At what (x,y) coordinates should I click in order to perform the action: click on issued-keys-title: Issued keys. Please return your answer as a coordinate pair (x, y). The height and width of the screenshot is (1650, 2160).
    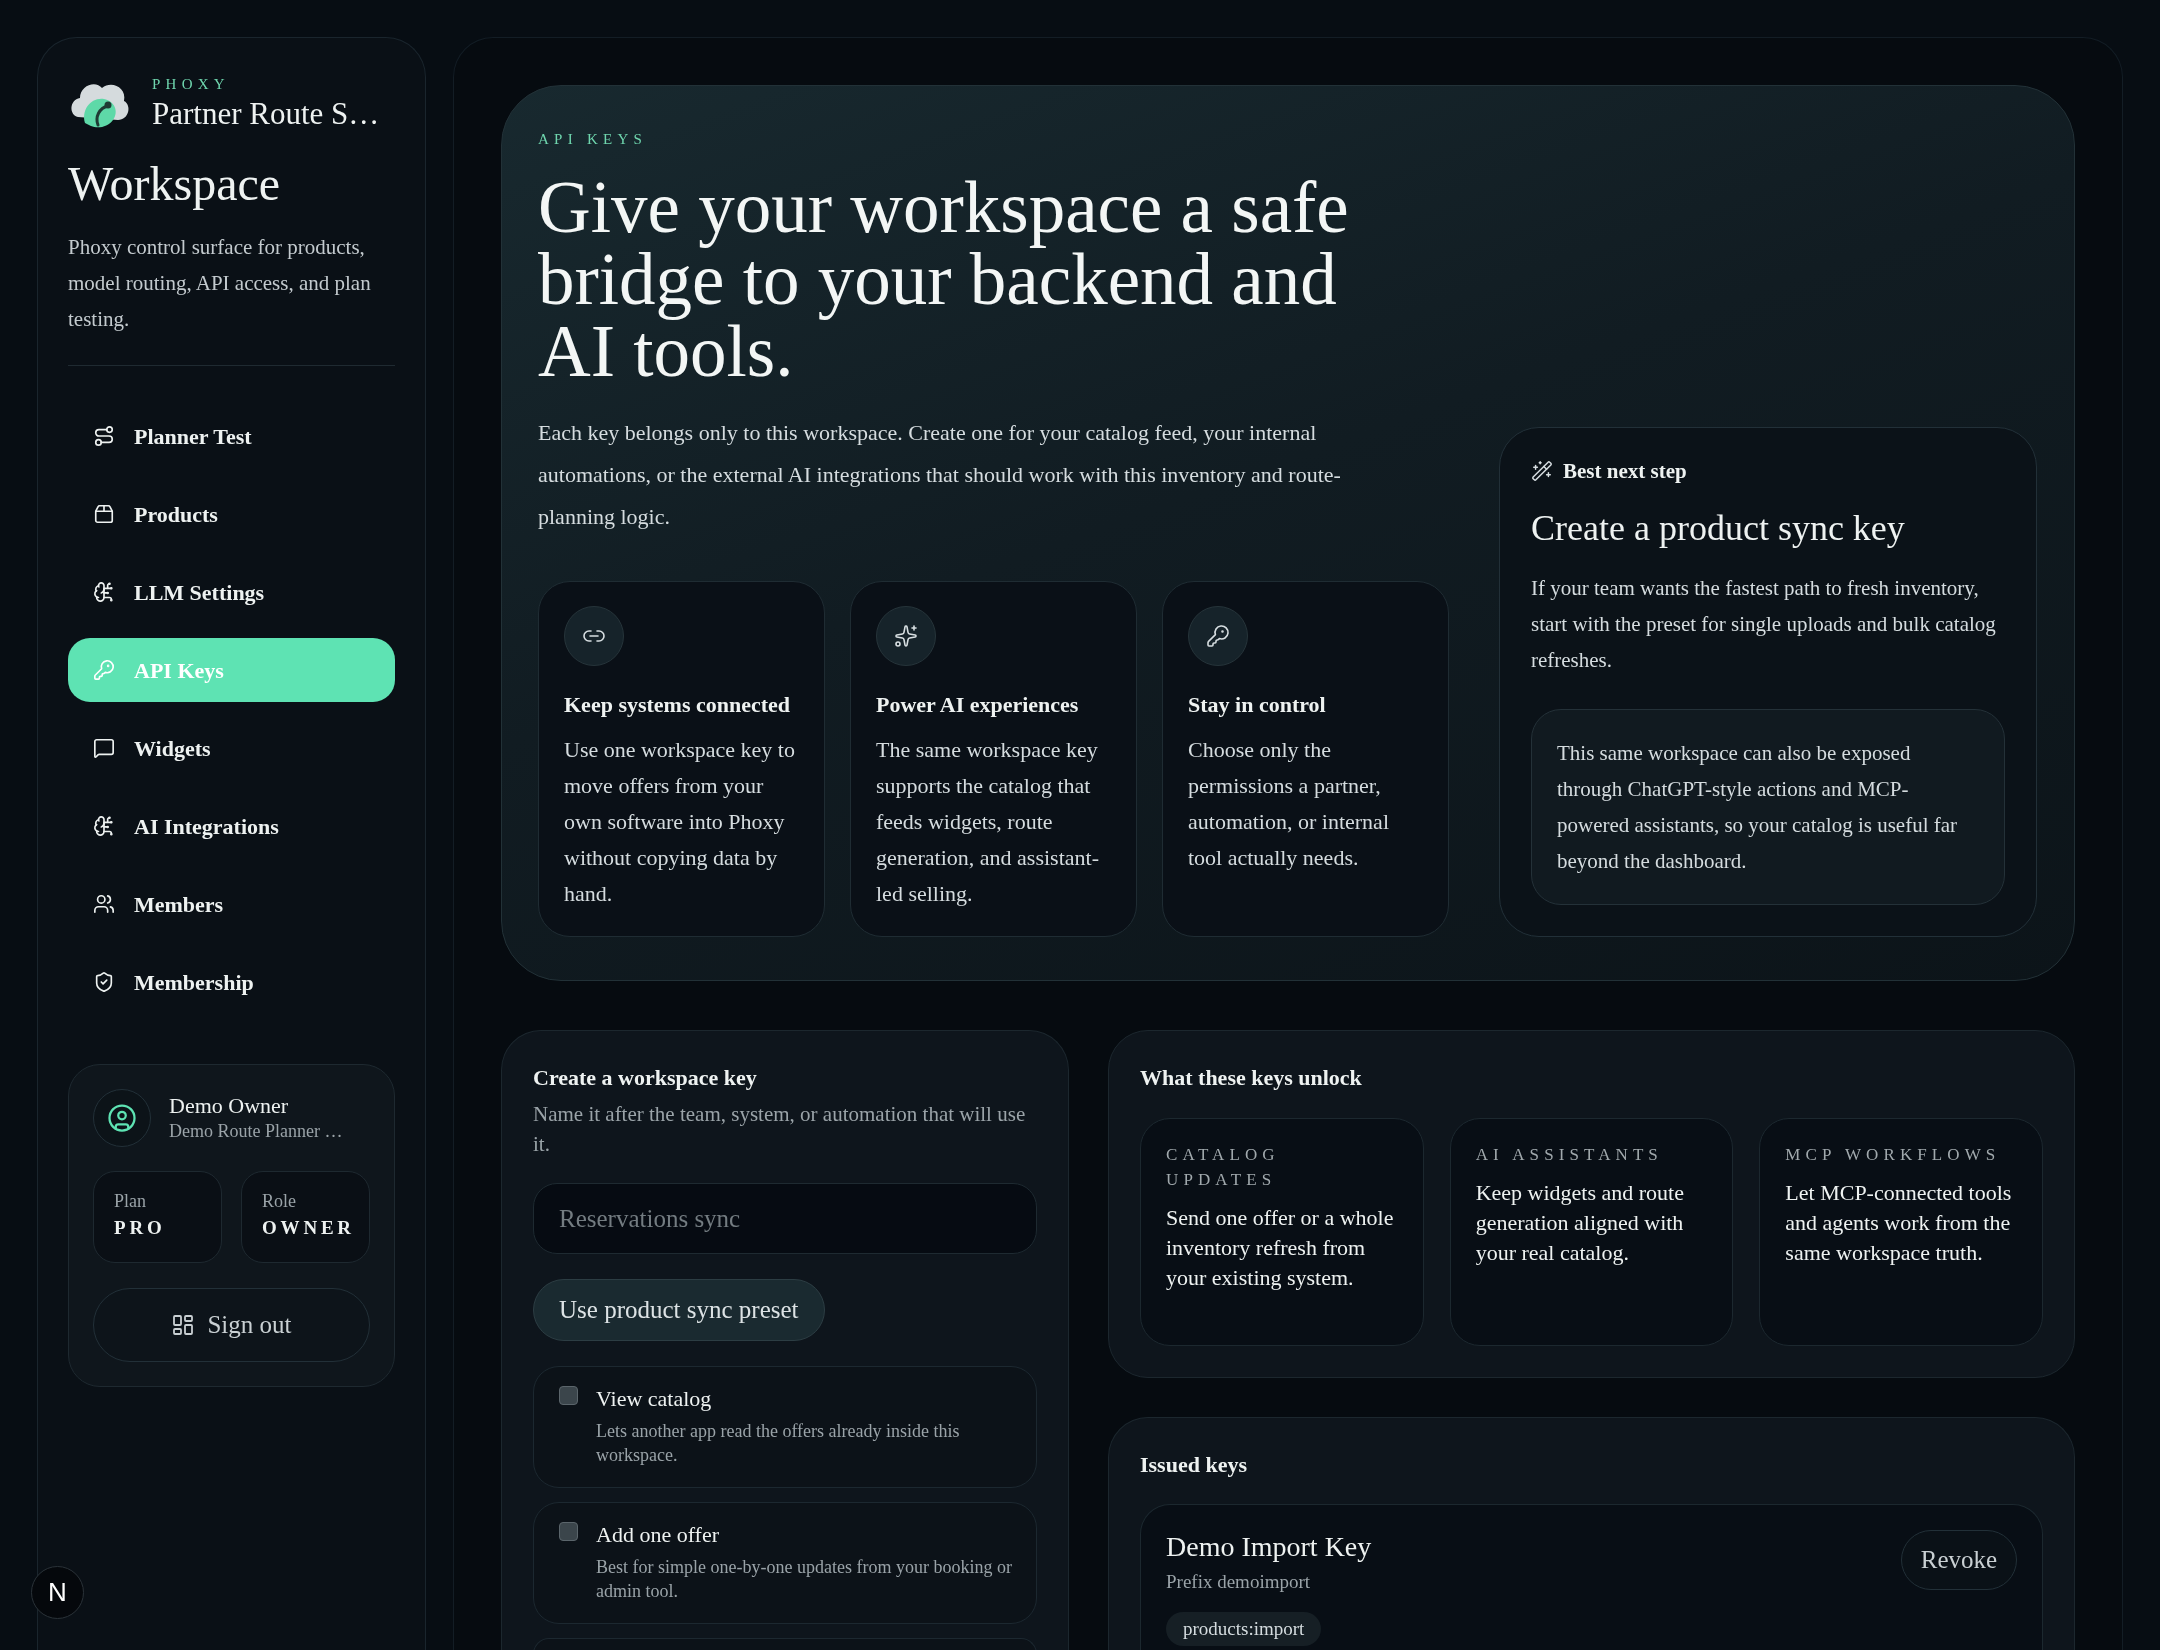
    Looking at the image, I should click on (1194, 1465).